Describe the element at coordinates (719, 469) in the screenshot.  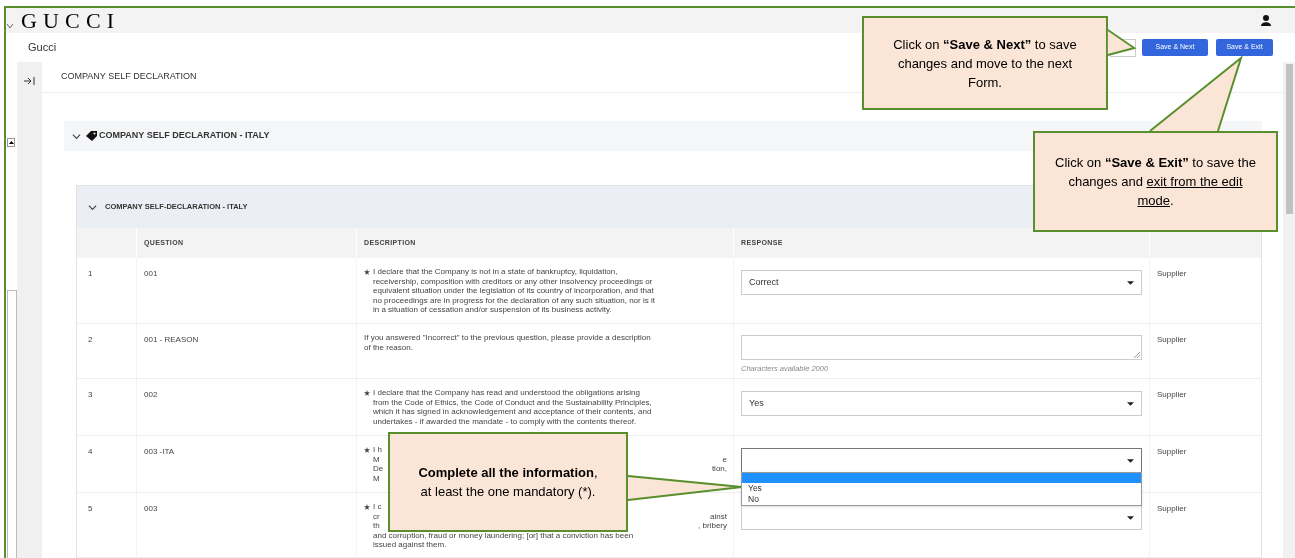
I see `description-text: tion,` at that location.